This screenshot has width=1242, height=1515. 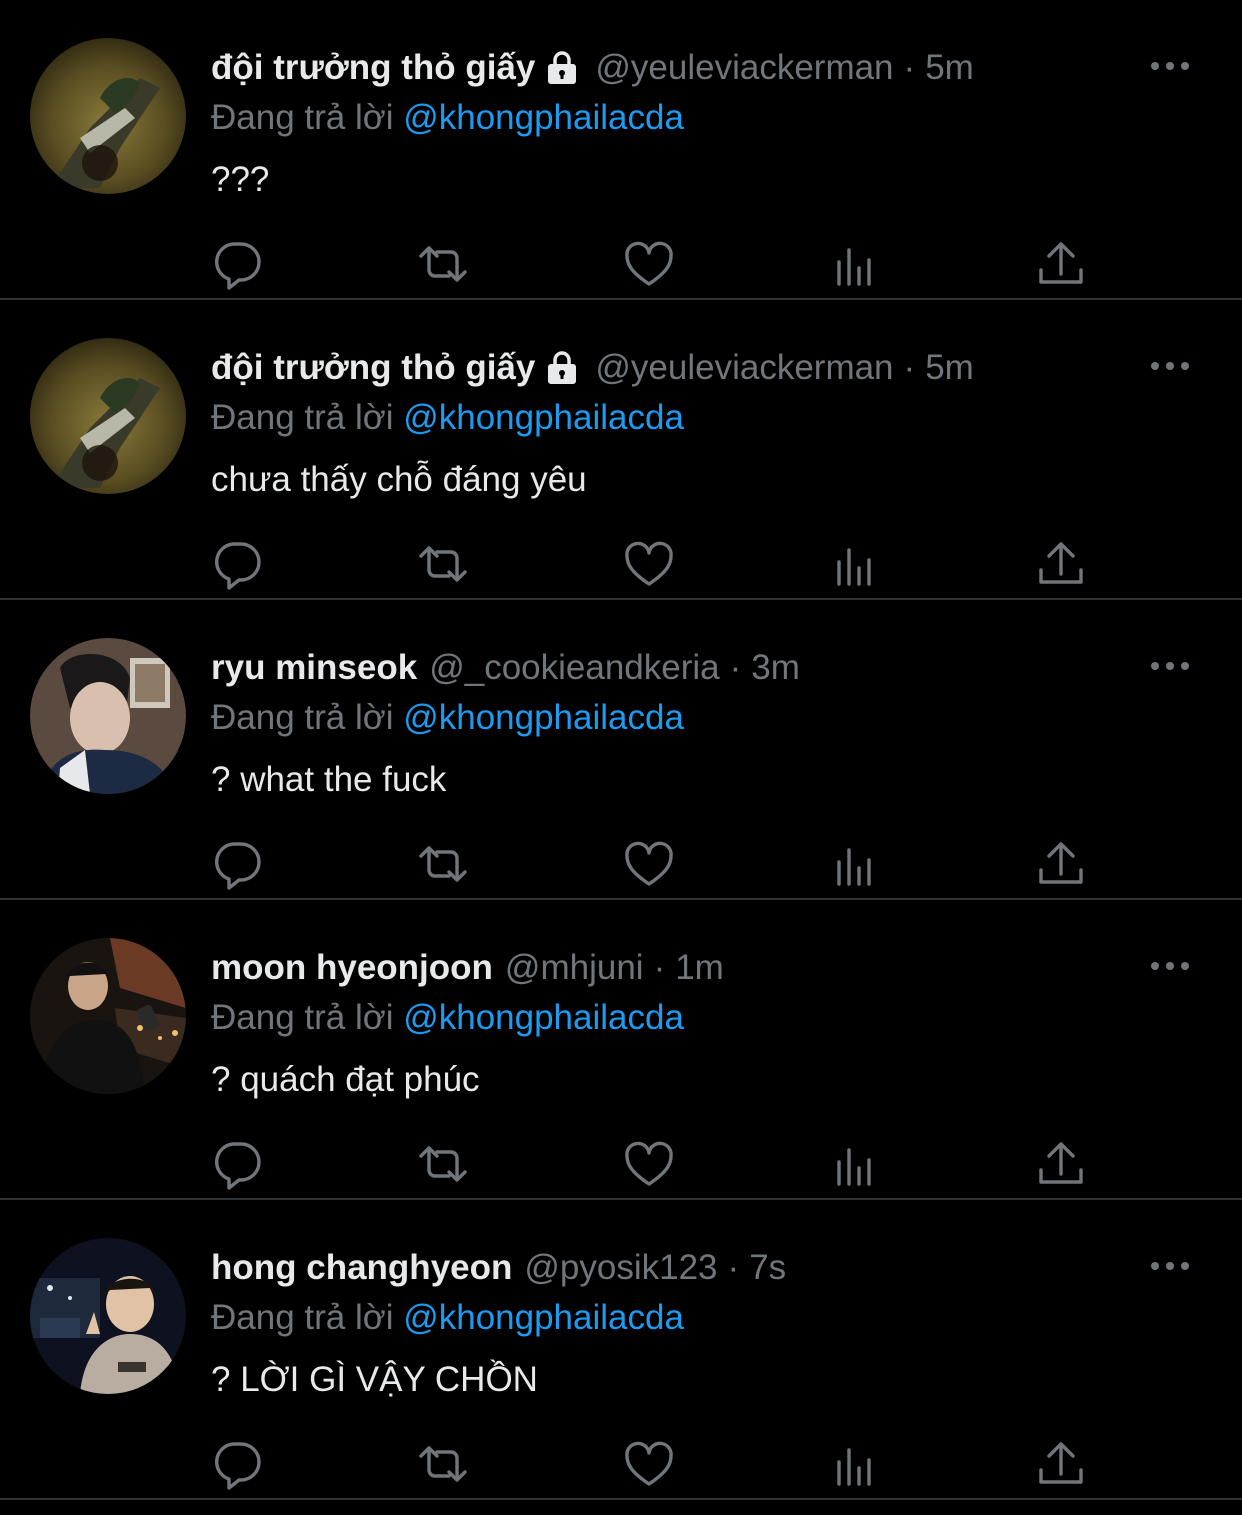 What do you see at coordinates (240, 179) in the screenshot?
I see `tweet-text: ???` at bounding box center [240, 179].